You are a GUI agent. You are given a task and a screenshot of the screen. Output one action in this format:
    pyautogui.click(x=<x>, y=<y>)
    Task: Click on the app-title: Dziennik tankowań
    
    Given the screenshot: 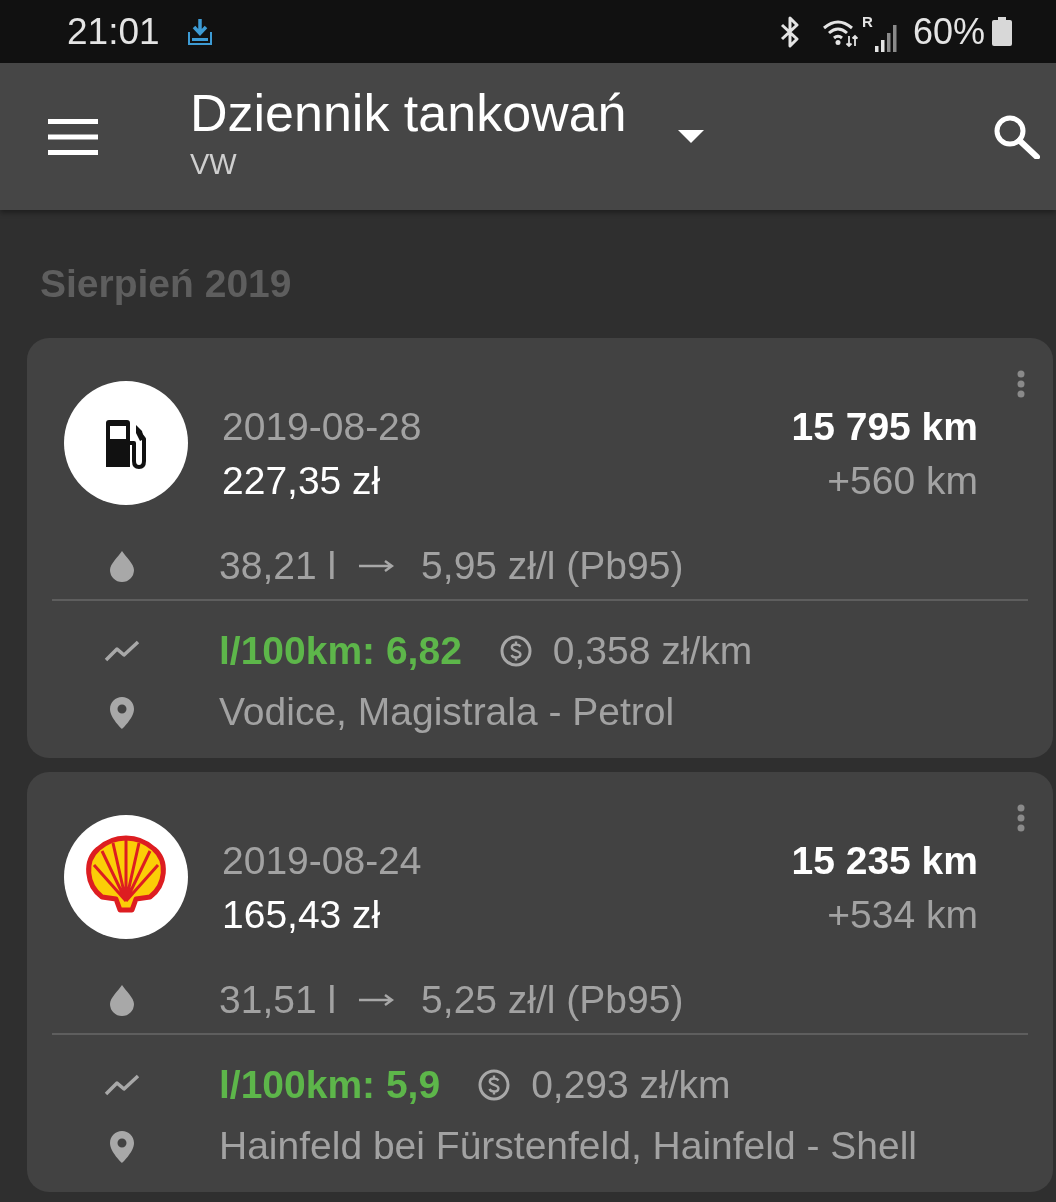 What is the action you would take?
    pyautogui.click(x=408, y=113)
    